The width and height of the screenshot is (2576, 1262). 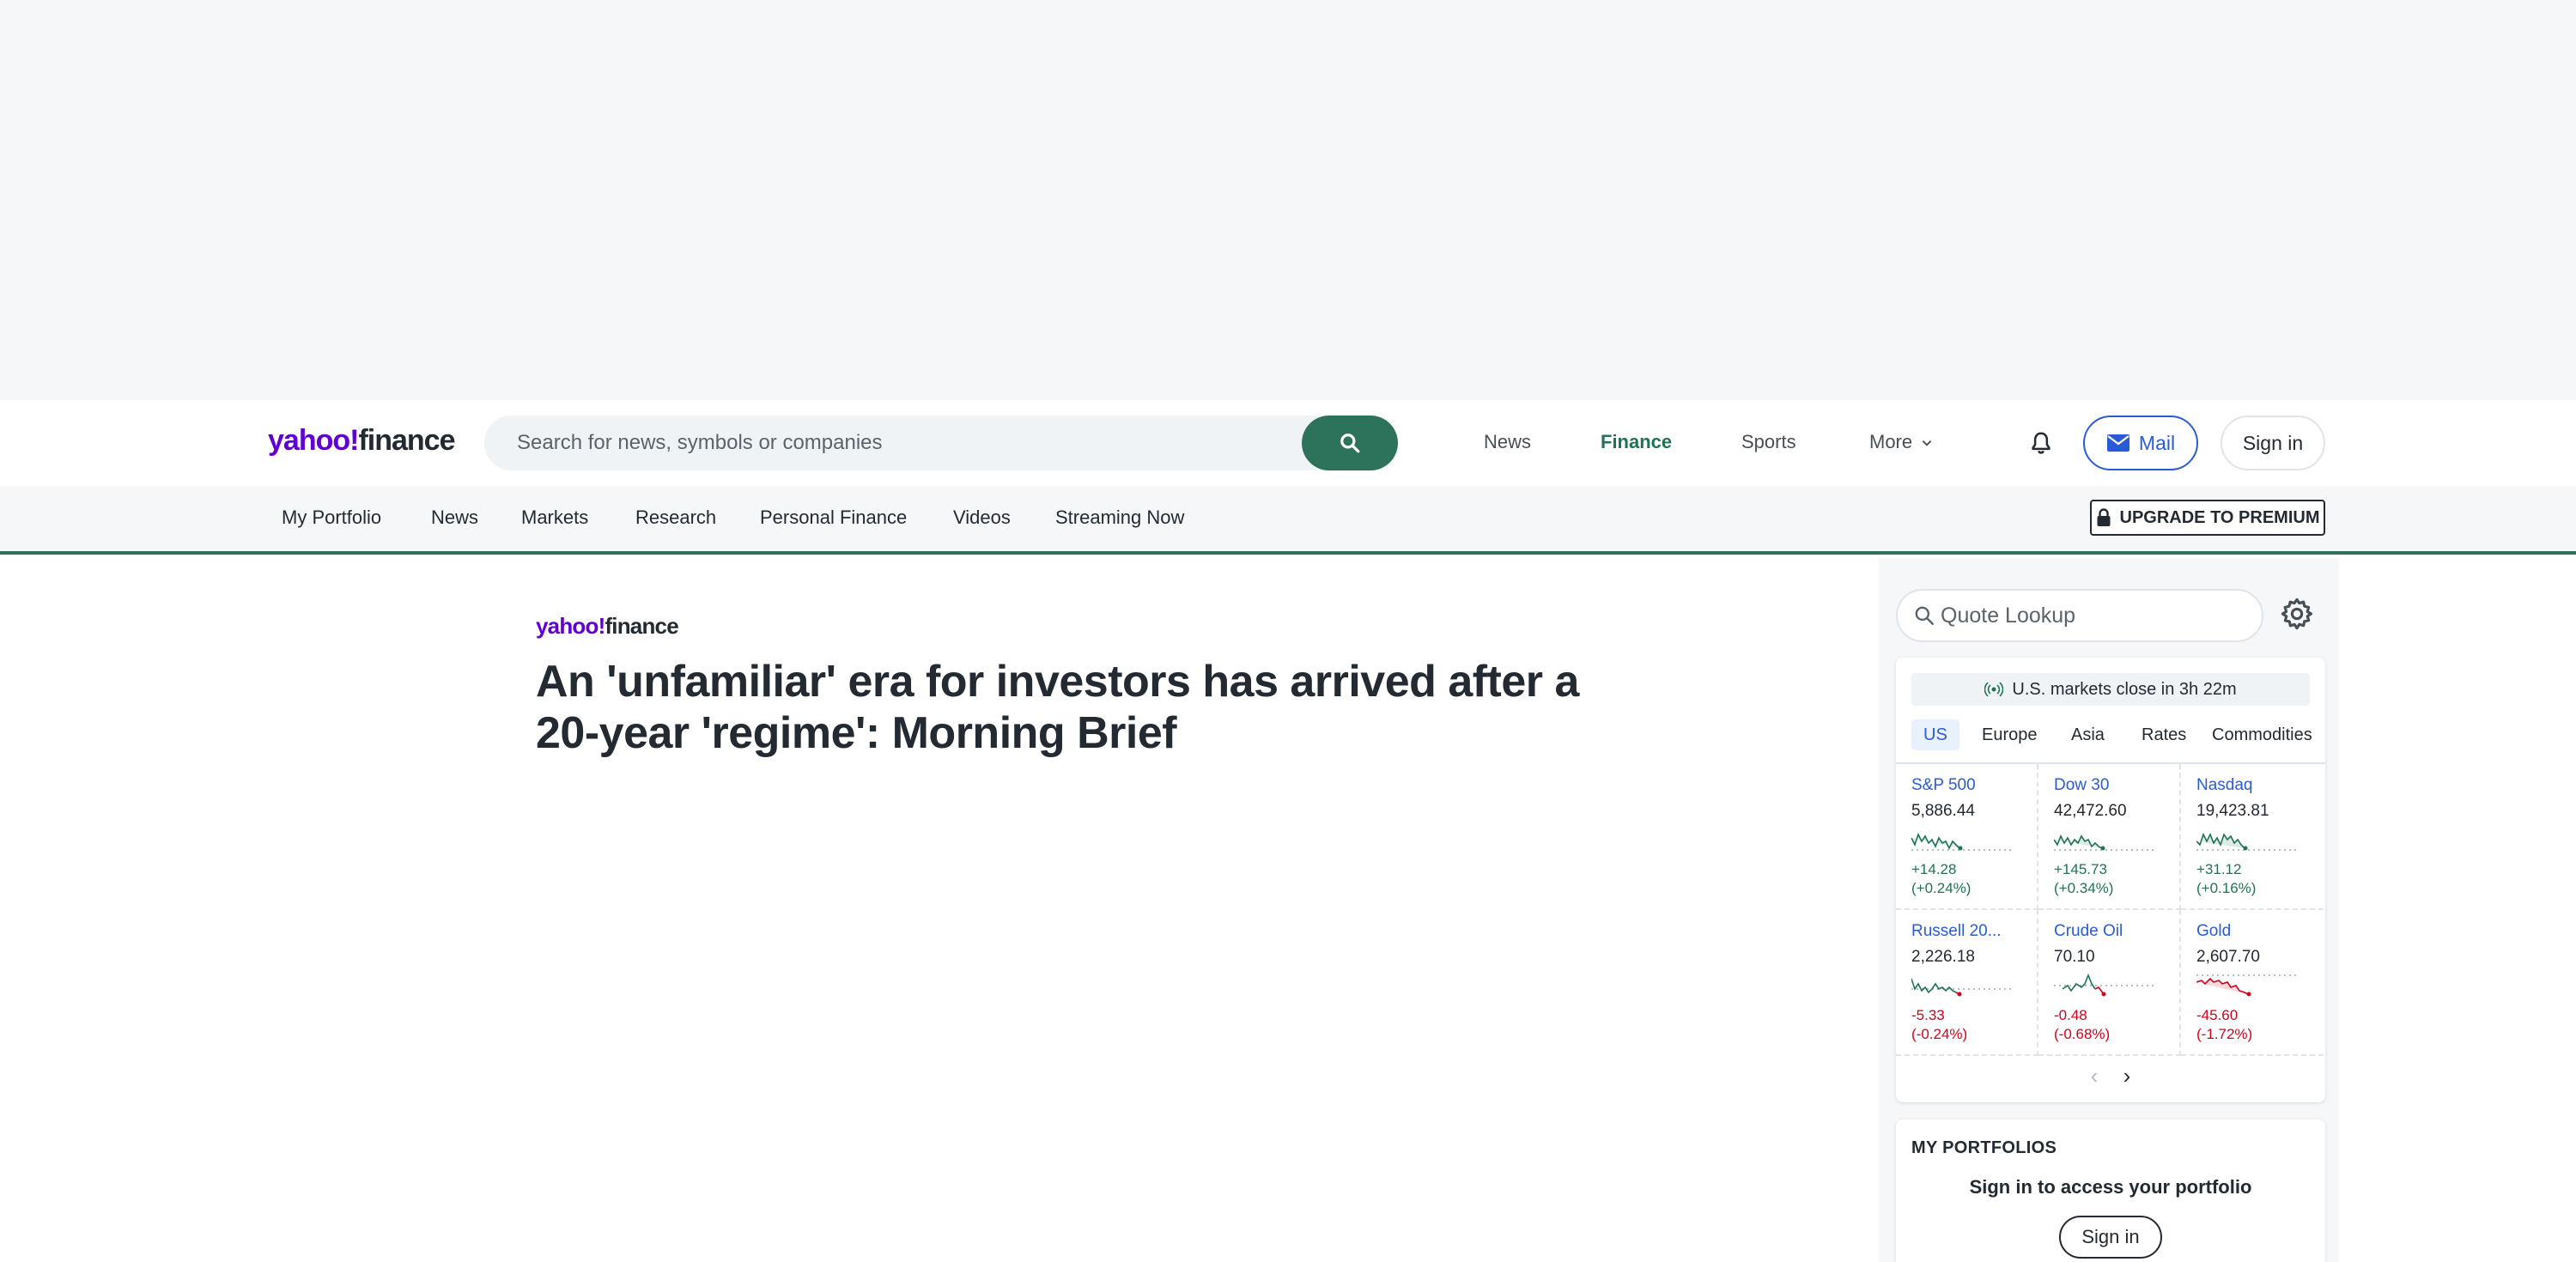 What do you see at coordinates (2232, 811) in the screenshot?
I see `market-price: 19,423.81` at bounding box center [2232, 811].